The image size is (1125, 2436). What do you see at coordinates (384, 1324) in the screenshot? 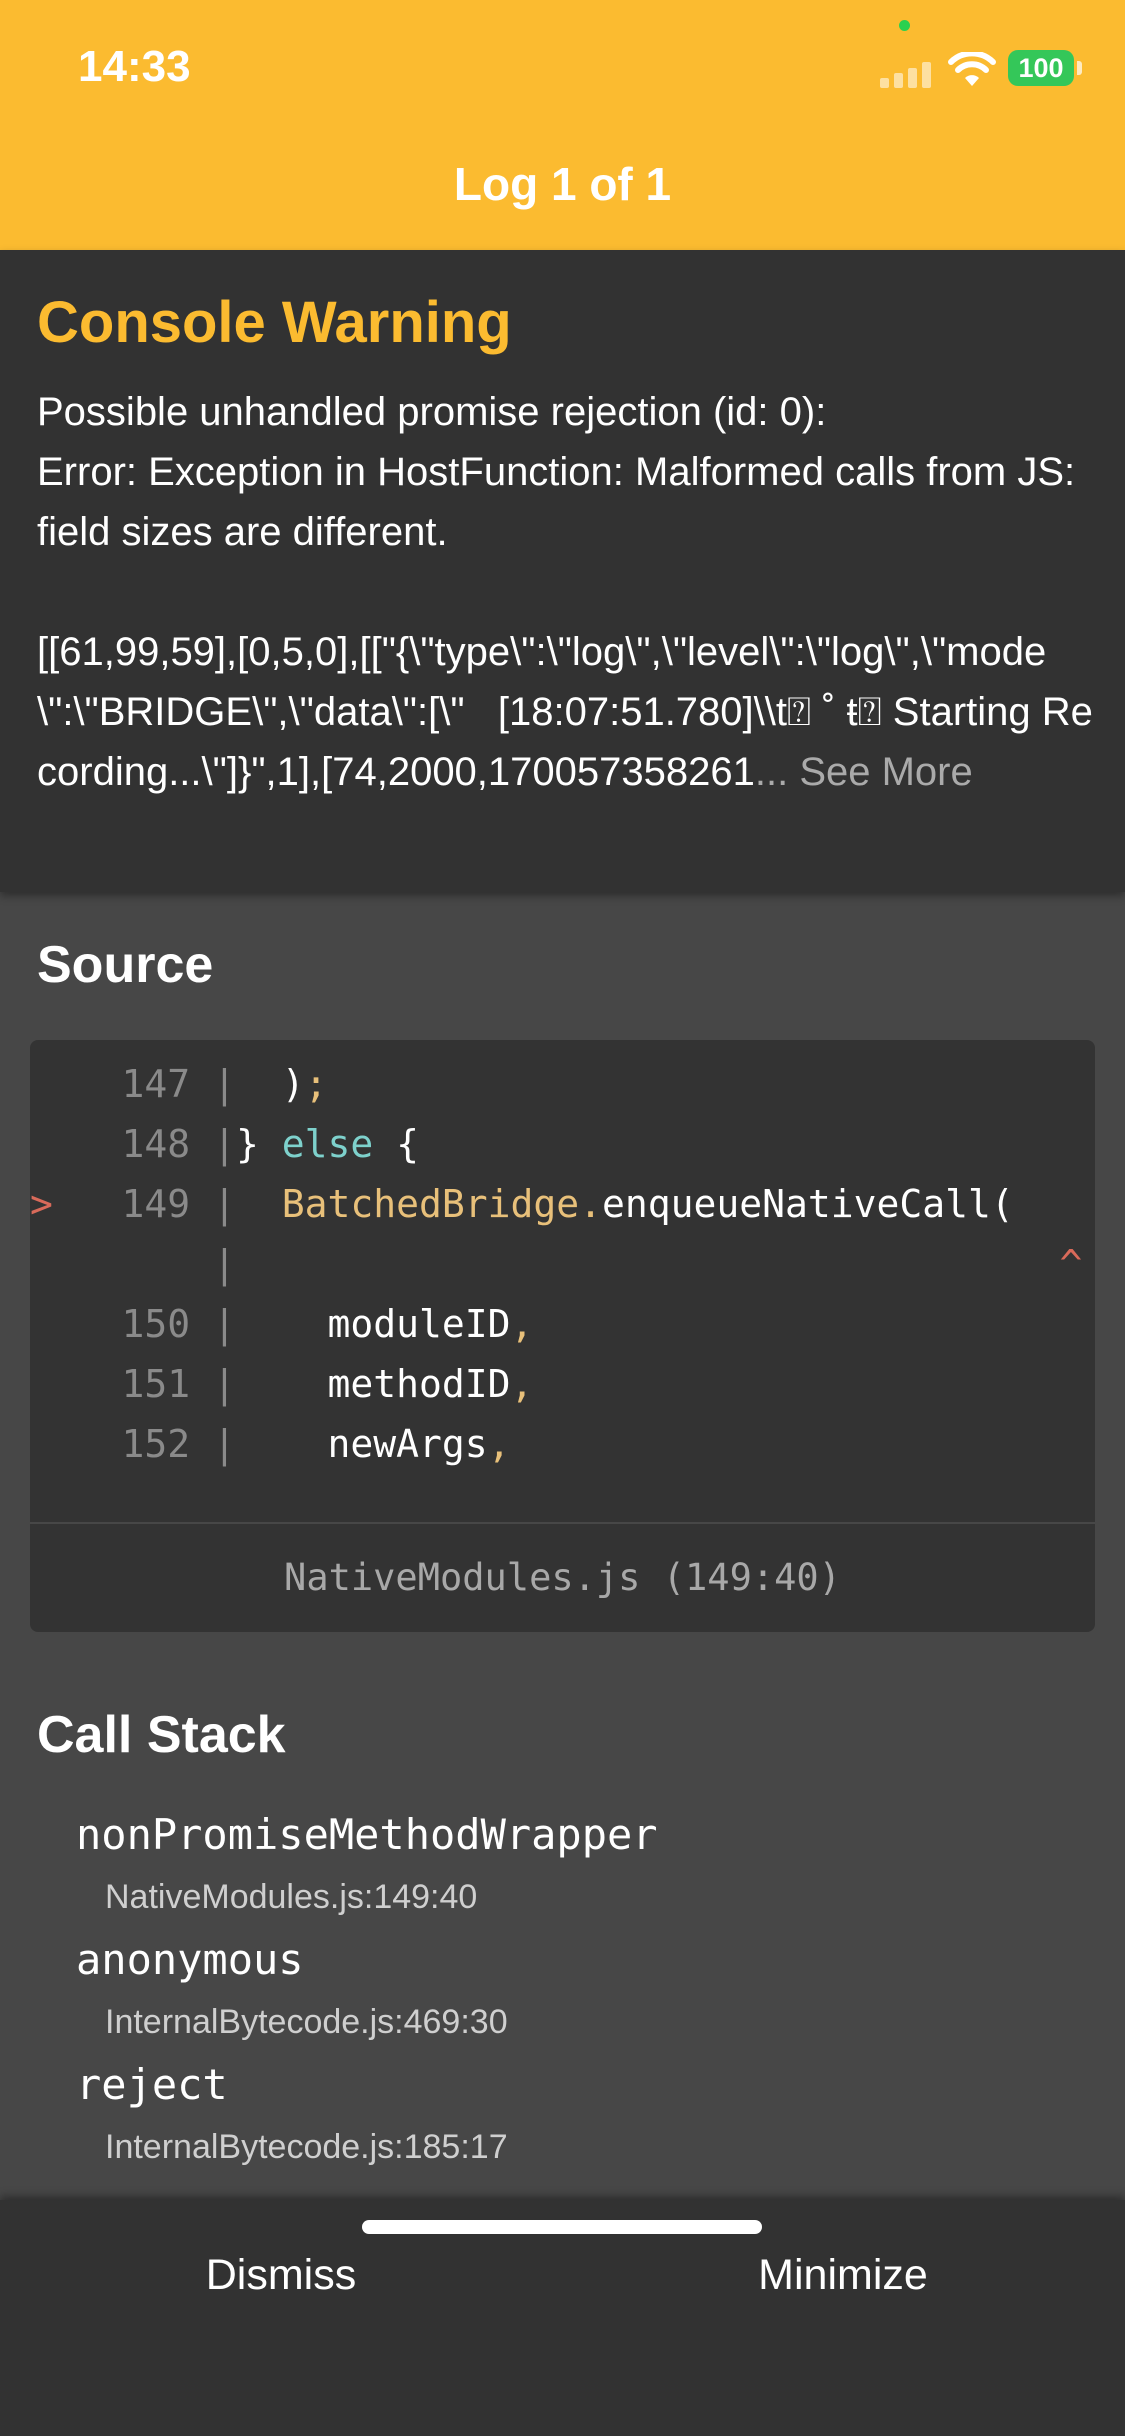
I see `code-line-text: moduleID,` at bounding box center [384, 1324].